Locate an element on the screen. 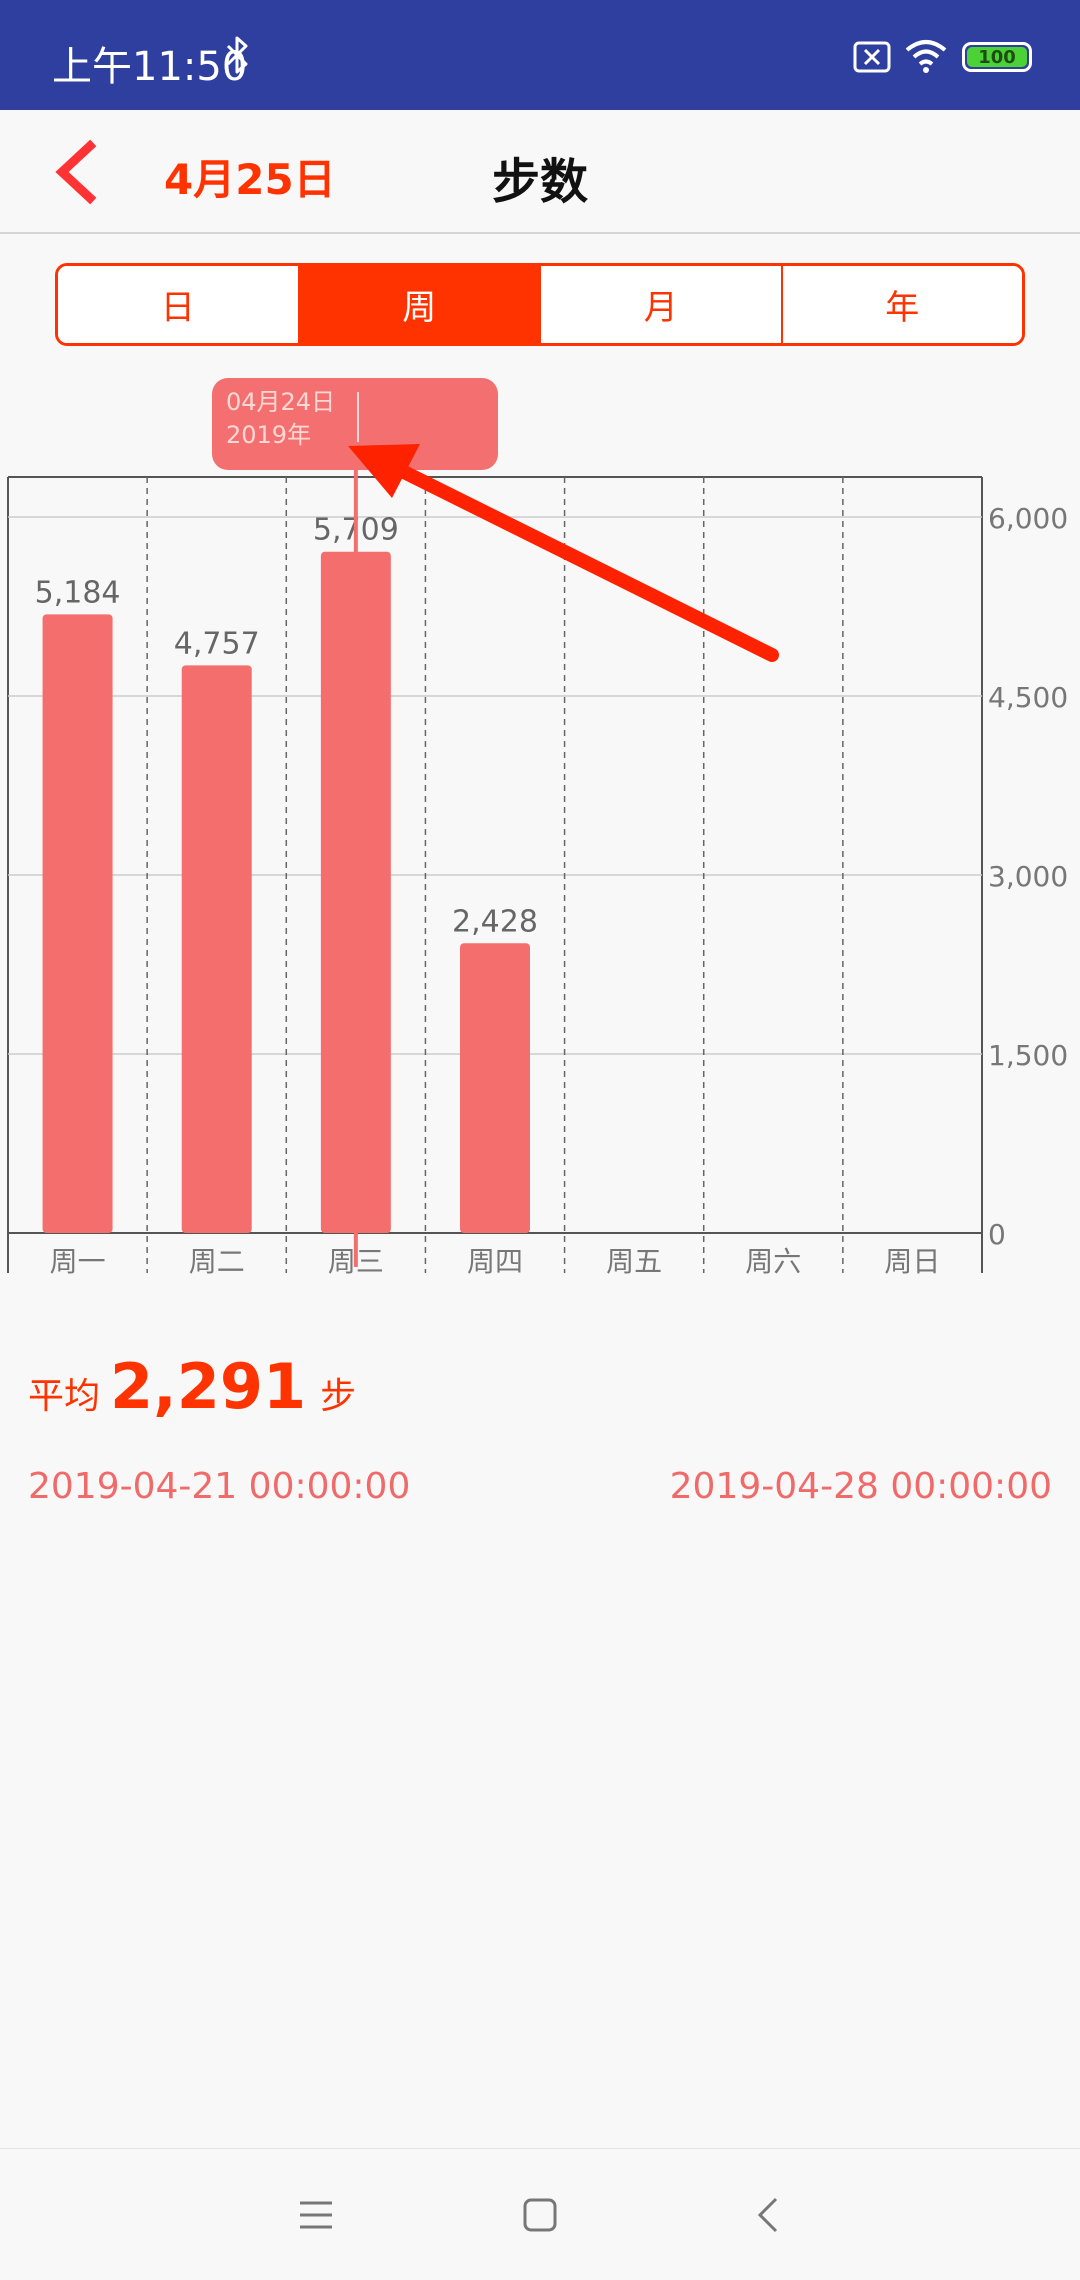 Image resolution: width=1080 pixels, height=2280 pixels. average-value: 2,291 is located at coordinates (208, 1386).